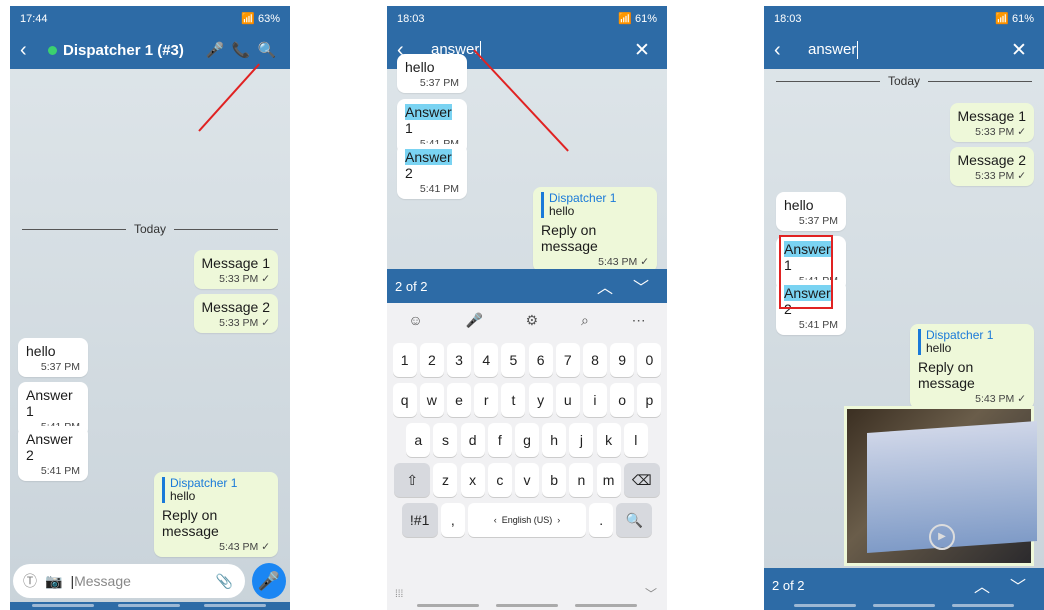  I want to click on key-d: d, so click(472, 440).